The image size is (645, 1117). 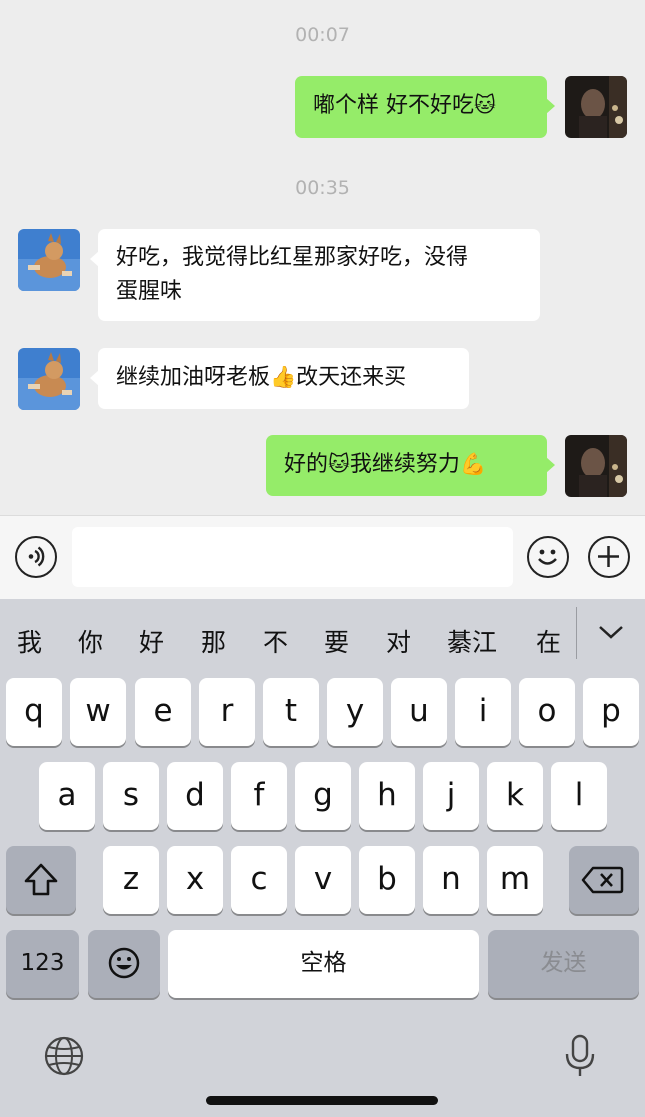 I want to click on flexed-biceps-emoji-icon: 💪, so click(x=473, y=464).